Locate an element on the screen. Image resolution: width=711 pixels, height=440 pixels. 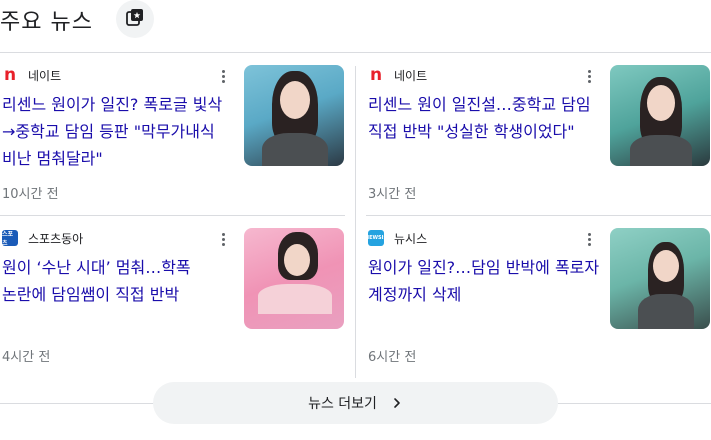
news-headline: 원이가 일진?…담임 반박에 폭로자 계정까지 삭제 is located at coordinates (484, 281).